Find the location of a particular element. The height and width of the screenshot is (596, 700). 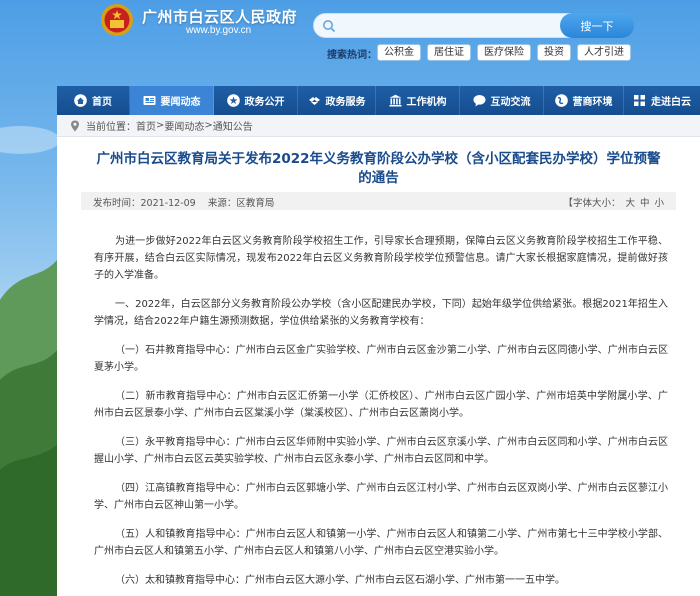

hot-tag: 医疗保险 is located at coordinates (504, 52).